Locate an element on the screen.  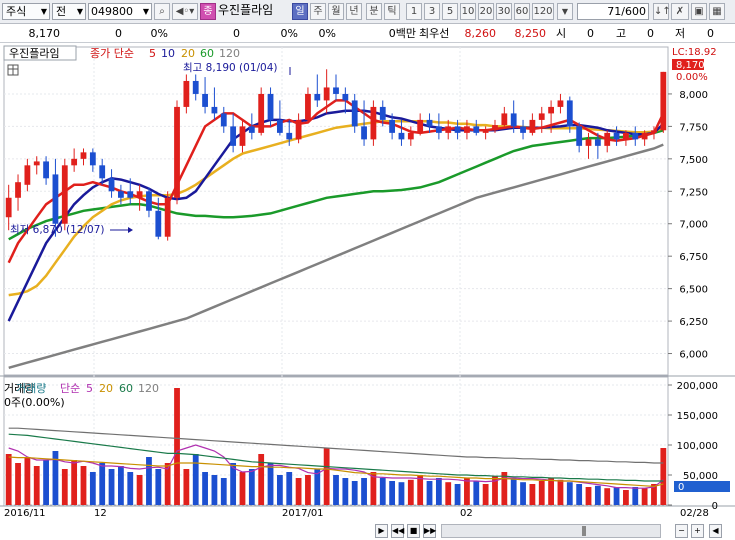
ma120-label: 120 is located at coordinates (229, 53).